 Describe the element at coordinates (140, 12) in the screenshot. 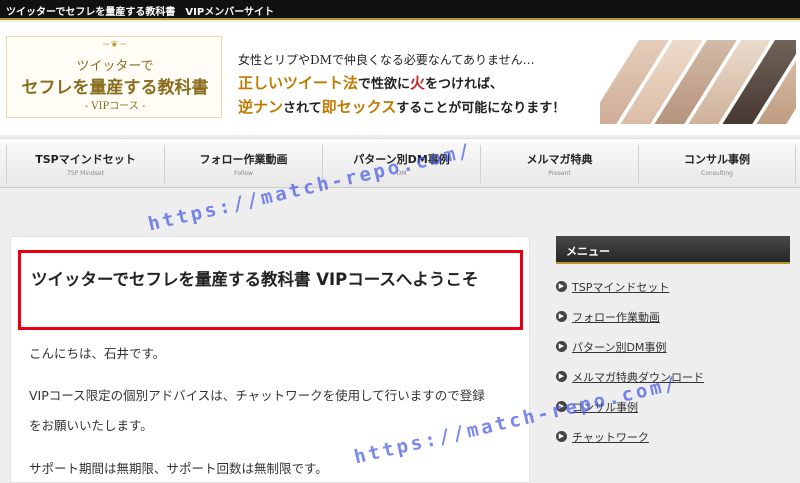

I see `site-title: ツイッターでセフレを量産する教科書 VIPメンバーサイト` at that location.